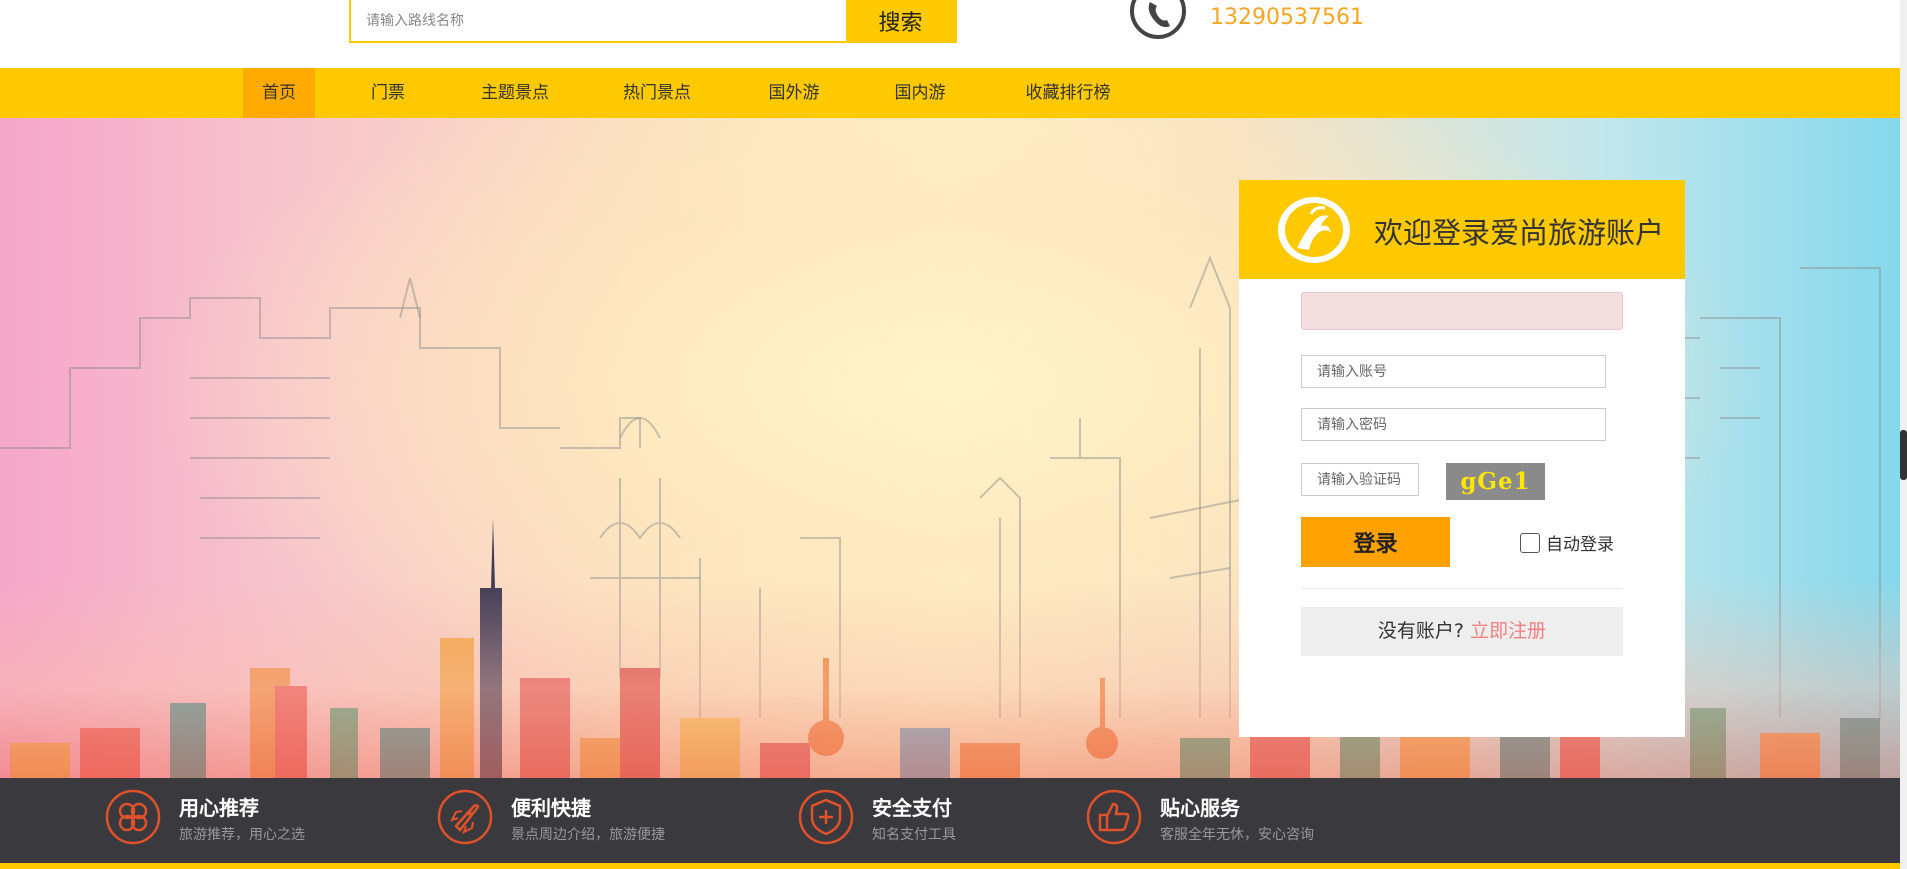 The width and height of the screenshot is (1907, 869). Describe the element at coordinates (1287, 17) in the screenshot. I see `phone-number: 13290537561` at that location.